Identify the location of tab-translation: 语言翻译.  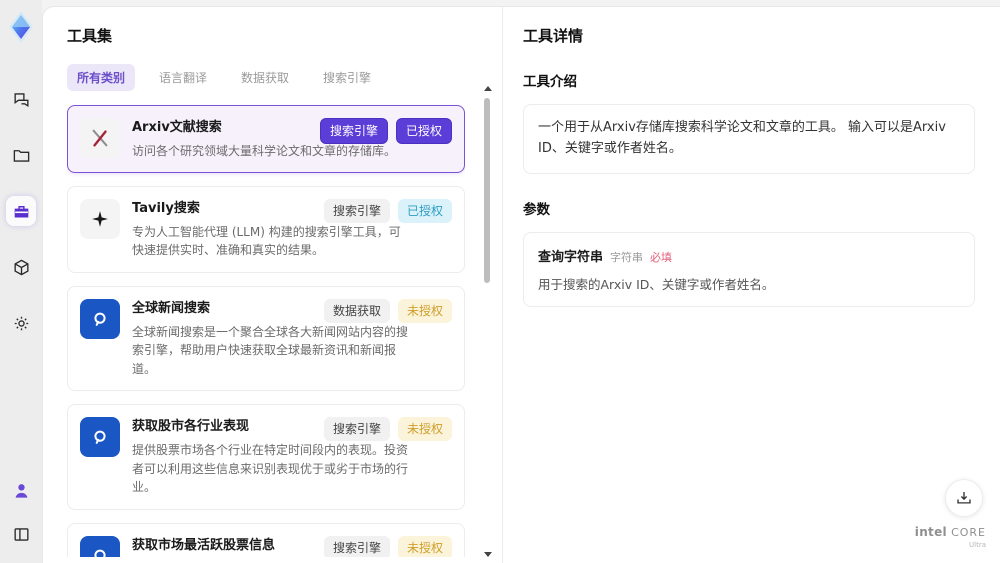
(183, 77).